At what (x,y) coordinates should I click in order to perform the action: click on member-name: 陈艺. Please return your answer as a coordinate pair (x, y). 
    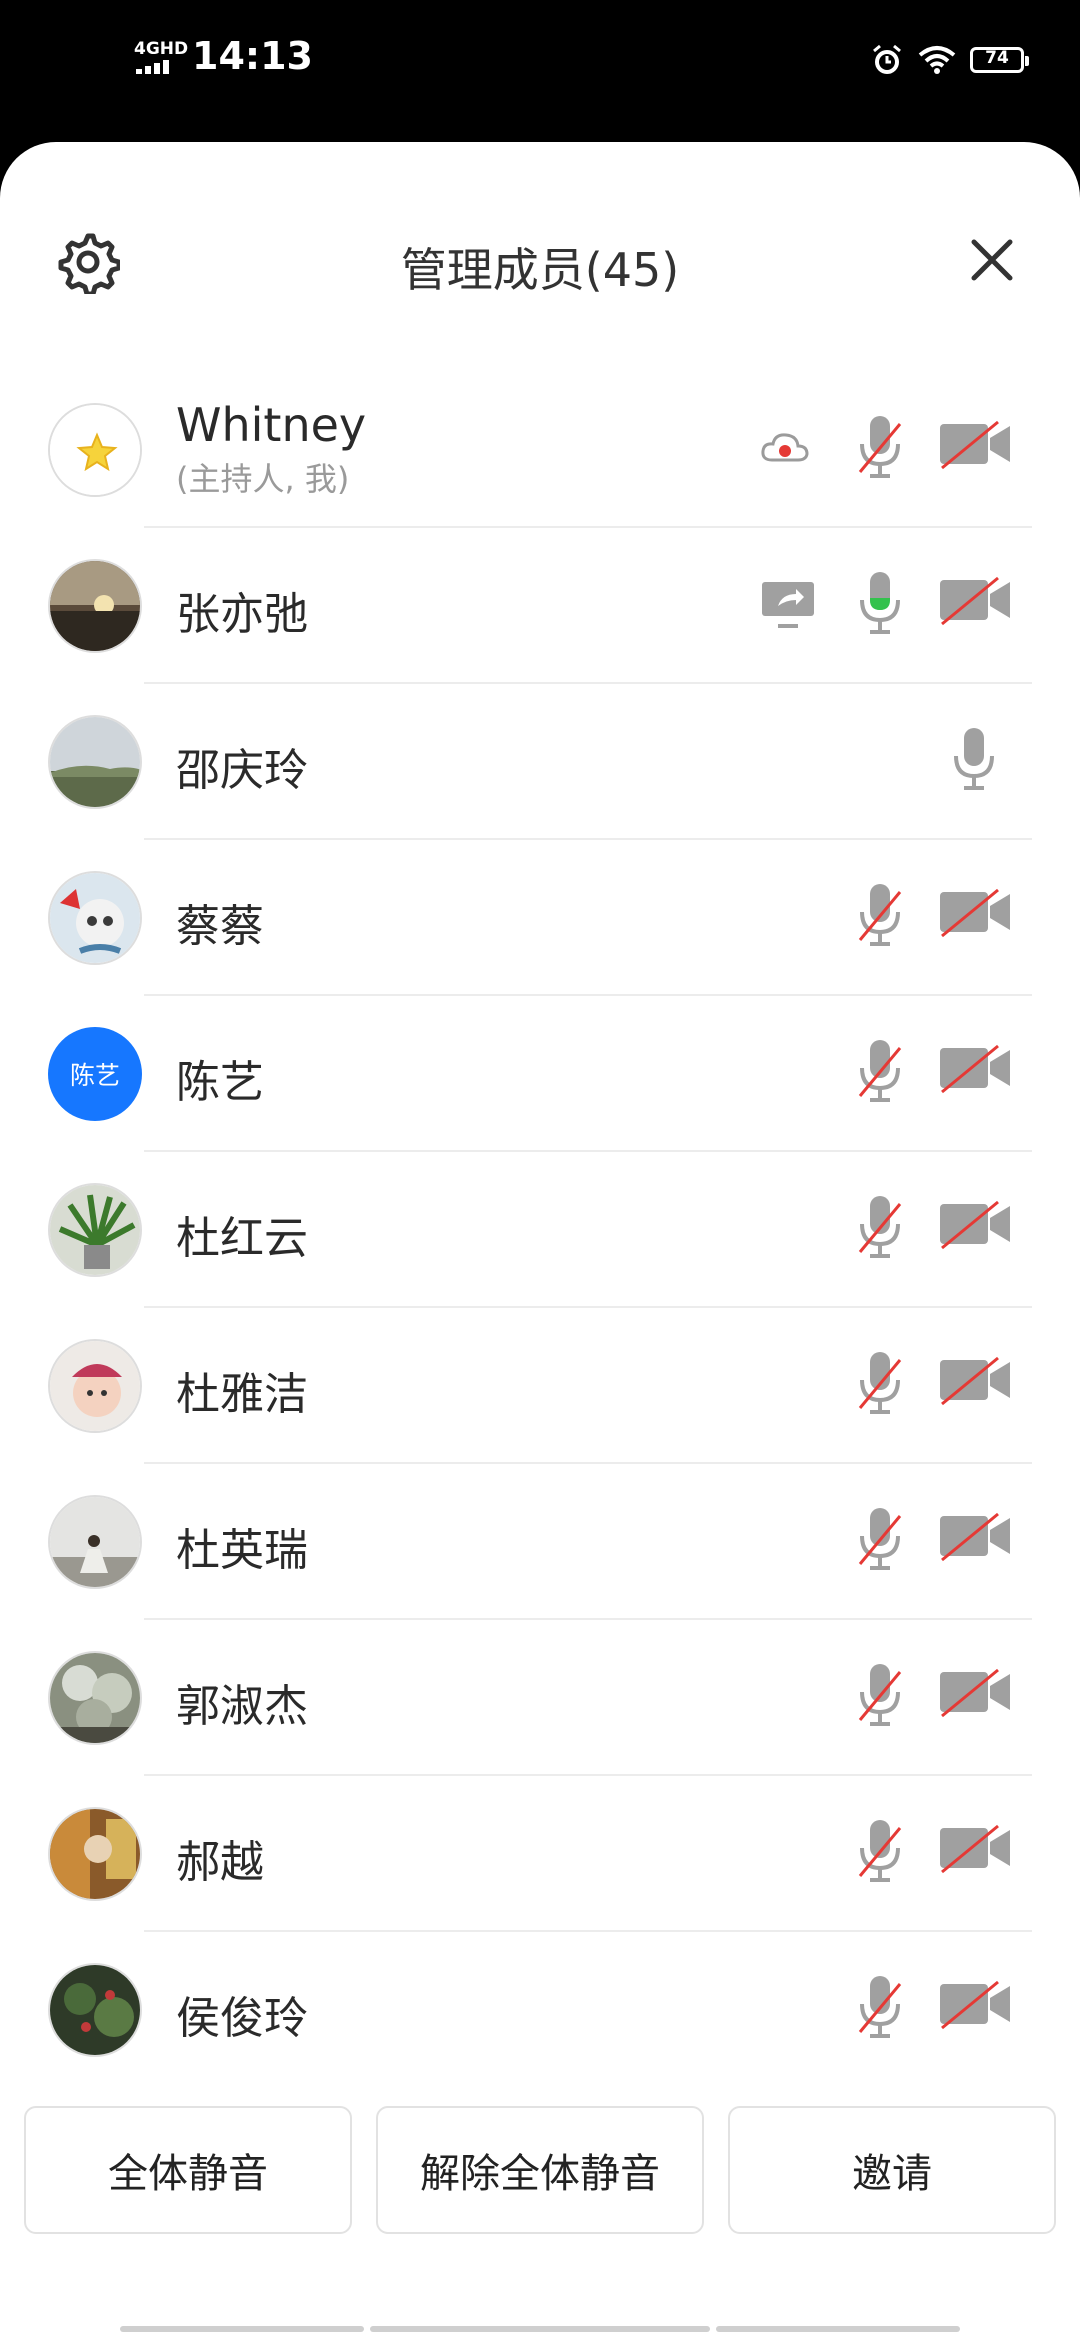
    Looking at the image, I should click on (220, 1082).